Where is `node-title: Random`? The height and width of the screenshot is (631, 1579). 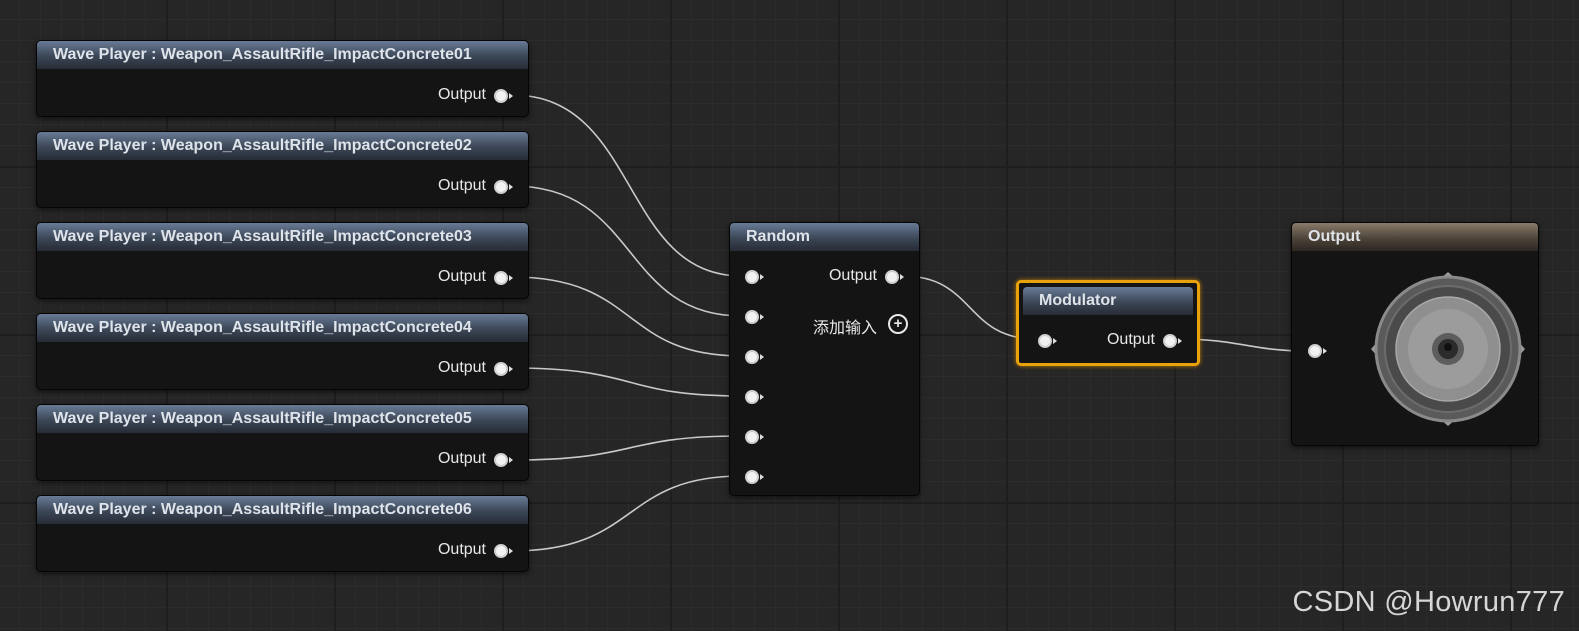
node-title: Random is located at coordinates (824, 237).